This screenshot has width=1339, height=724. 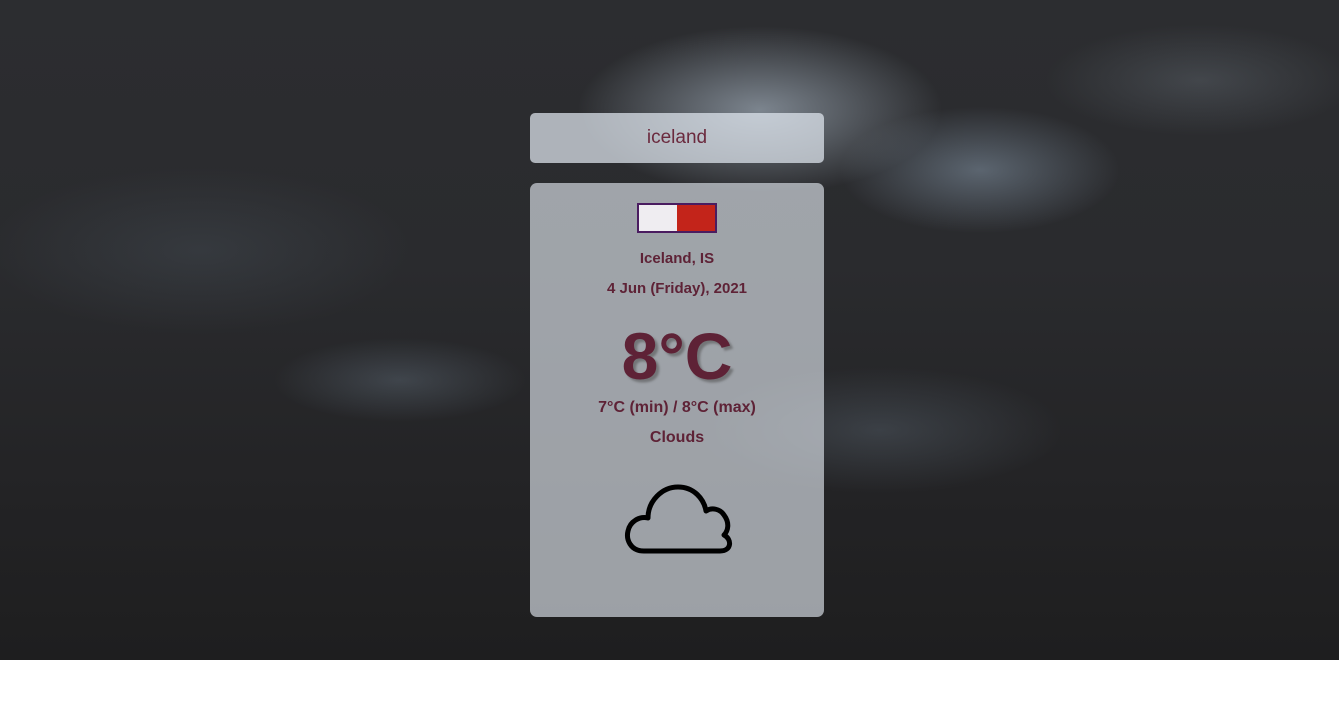 What do you see at coordinates (658, 218) in the screenshot?
I see `flag-left-stripe` at bounding box center [658, 218].